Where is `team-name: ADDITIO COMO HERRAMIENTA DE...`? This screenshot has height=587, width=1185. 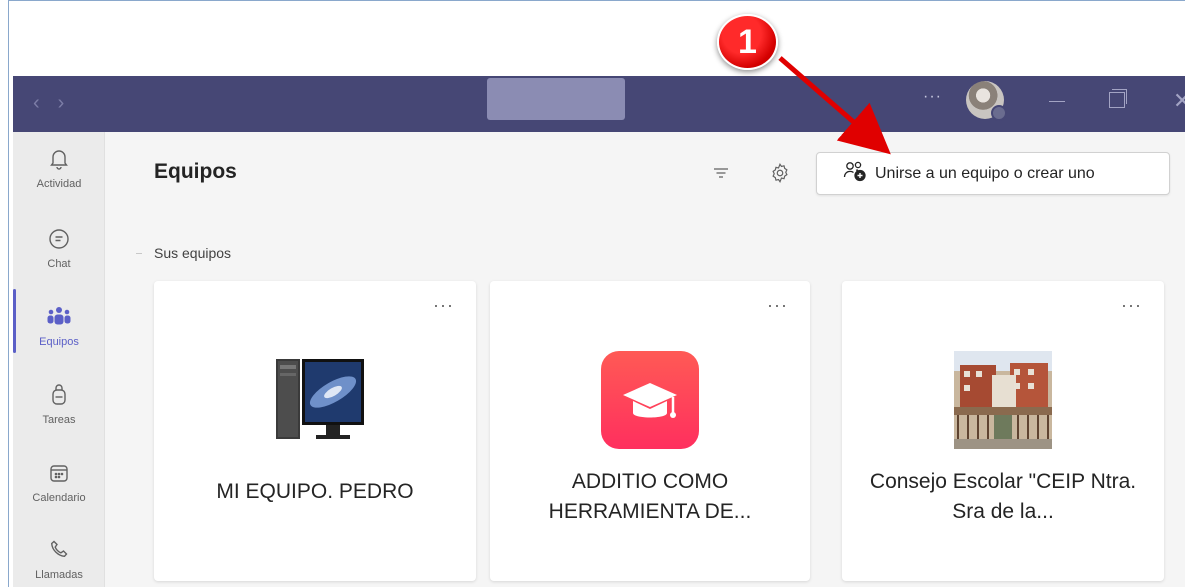 team-name: ADDITIO COMO HERRAMIENTA DE... is located at coordinates (650, 496).